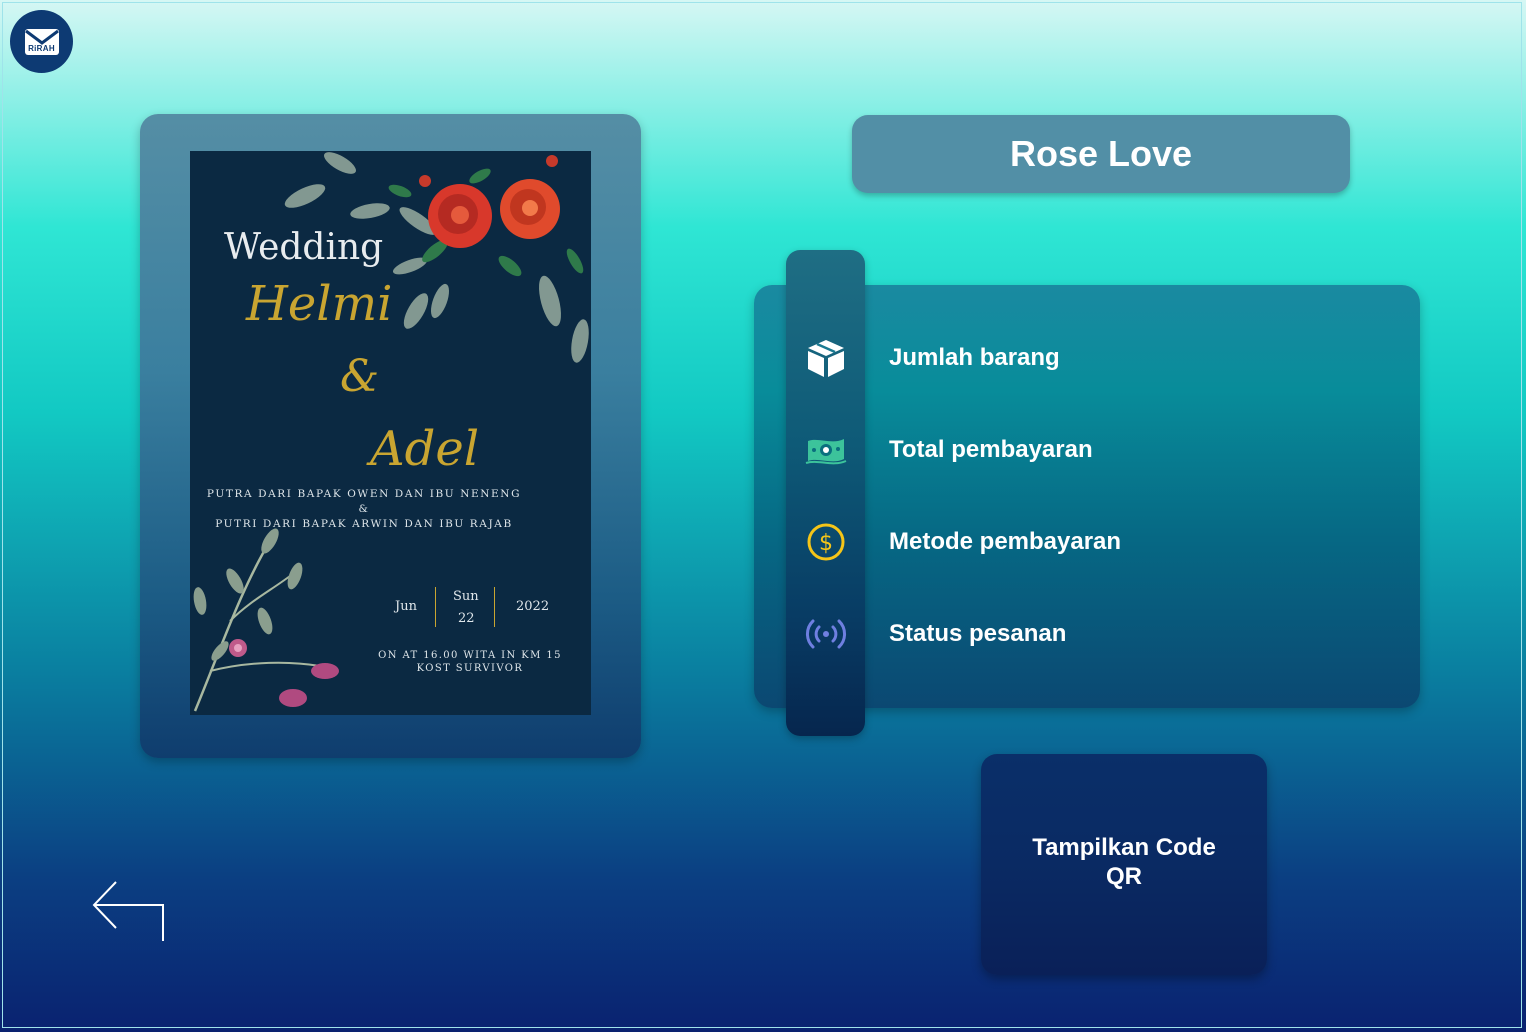 The image size is (1526, 1032). What do you see at coordinates (533, 606) in the screenshot?
I see `date-year: 2022` at bounding box center [533, 606].